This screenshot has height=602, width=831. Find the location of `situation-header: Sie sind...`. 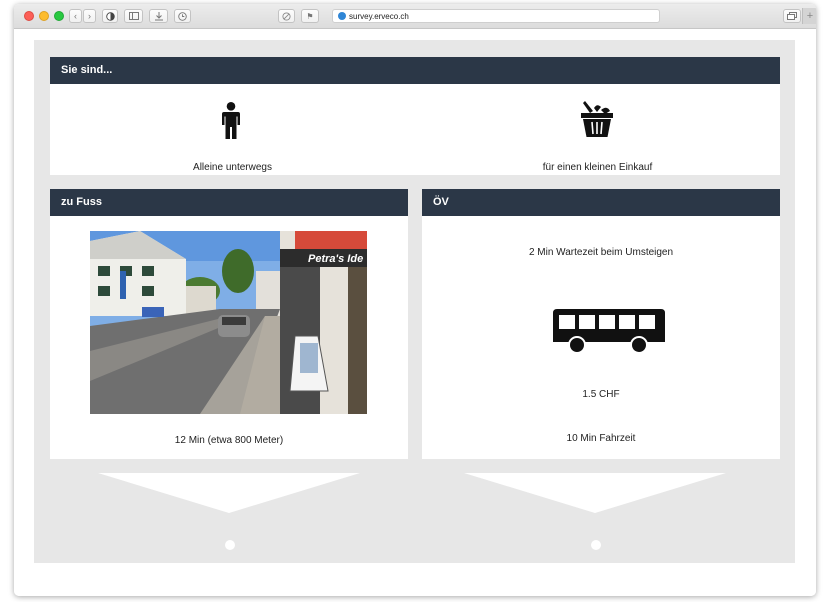

situation-header: Sie sind... is located at coordinates (415, 70).